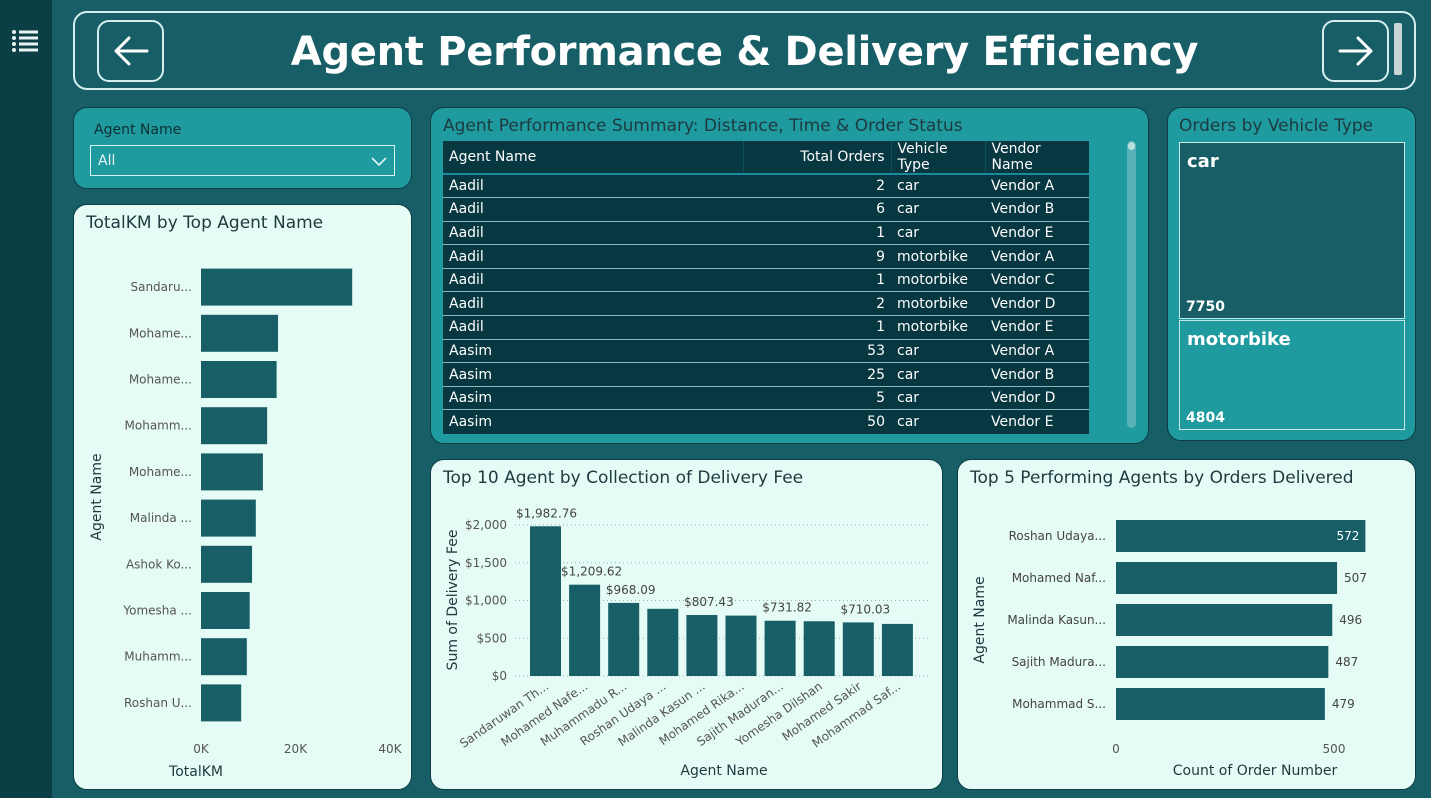  Describe the element at coordinates (1292, 375) in the screenshot. I see `treemap-tile-motorbike: motorbike 4804` at that location.